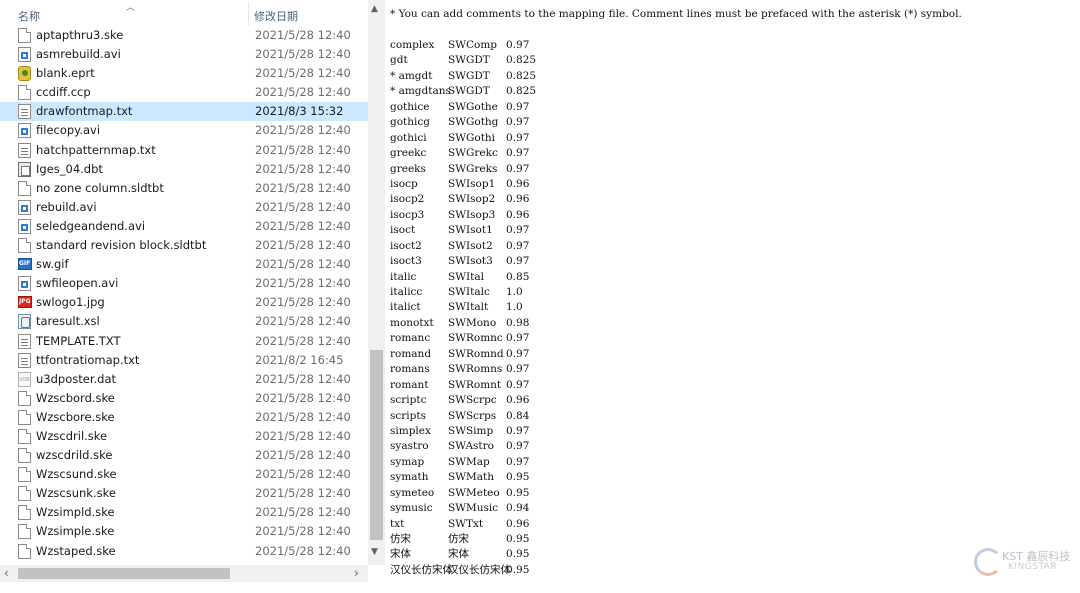 The width and height of the screenshot is (1080, 593). Describe the element at coordinates (100, 187) in the screenshot. I see `file-name: no zone column.sldtbt` at that location.